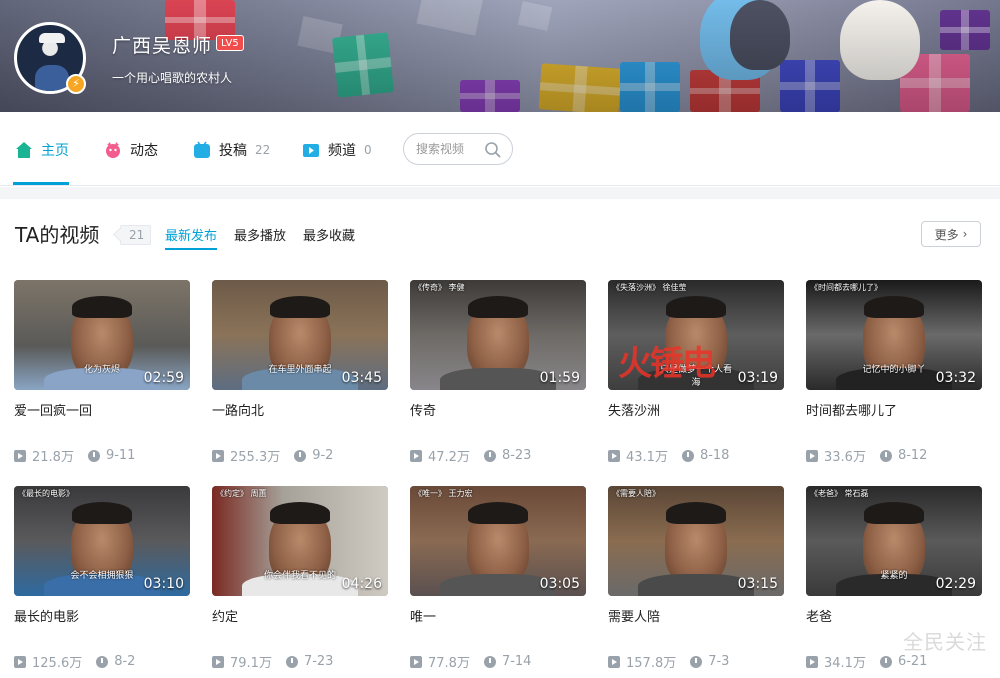 Image resolution: width=1000 pixels, height=678 pixels. Describe the element at coordinates (202, 149) in the screenshot. I see `upload-icon` at that location.